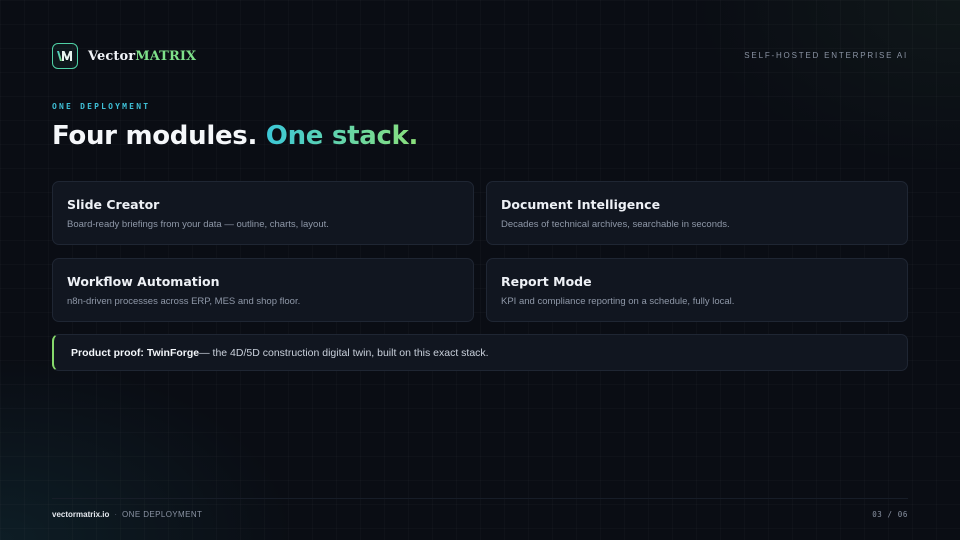 This screenshot has width=960, height=540. What do you see at coordinates (546, 281) in the screenshot?
I see `module-title: Report Mode` at bounding box center [546, 281].